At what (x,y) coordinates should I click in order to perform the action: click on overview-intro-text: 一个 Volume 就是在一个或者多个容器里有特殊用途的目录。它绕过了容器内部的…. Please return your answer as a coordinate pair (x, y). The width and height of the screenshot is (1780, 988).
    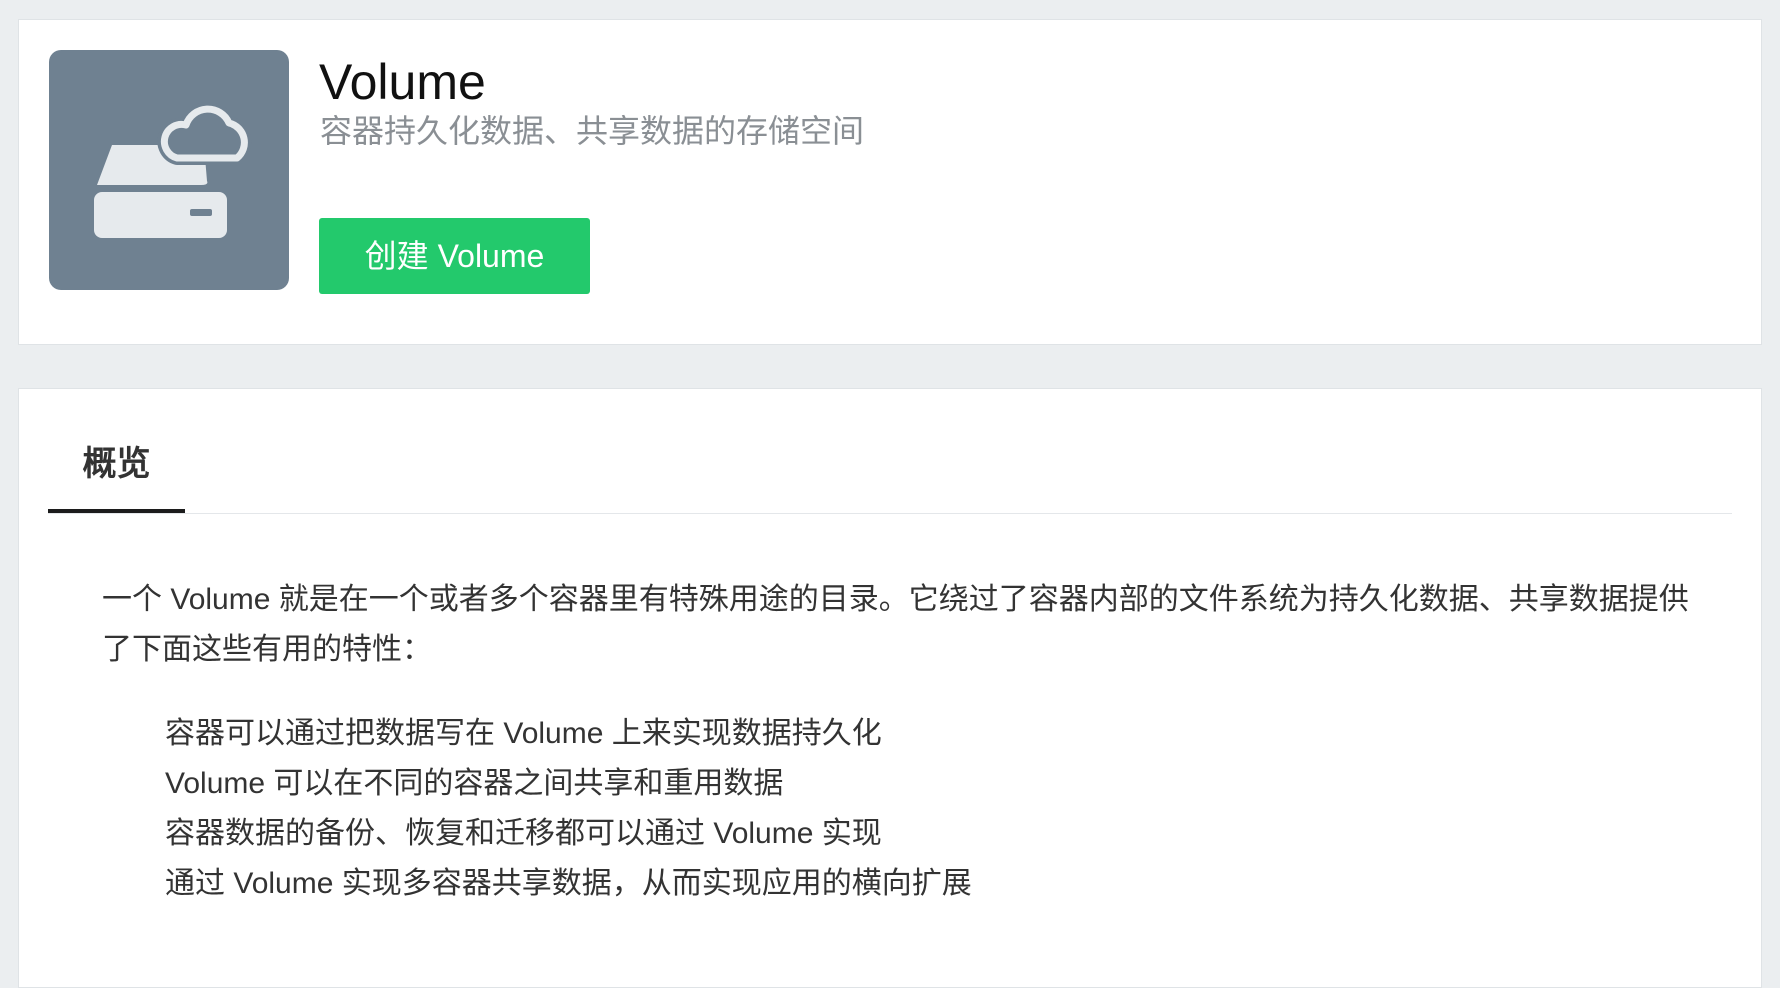
    Looking at the image, I should click on (895, 624).